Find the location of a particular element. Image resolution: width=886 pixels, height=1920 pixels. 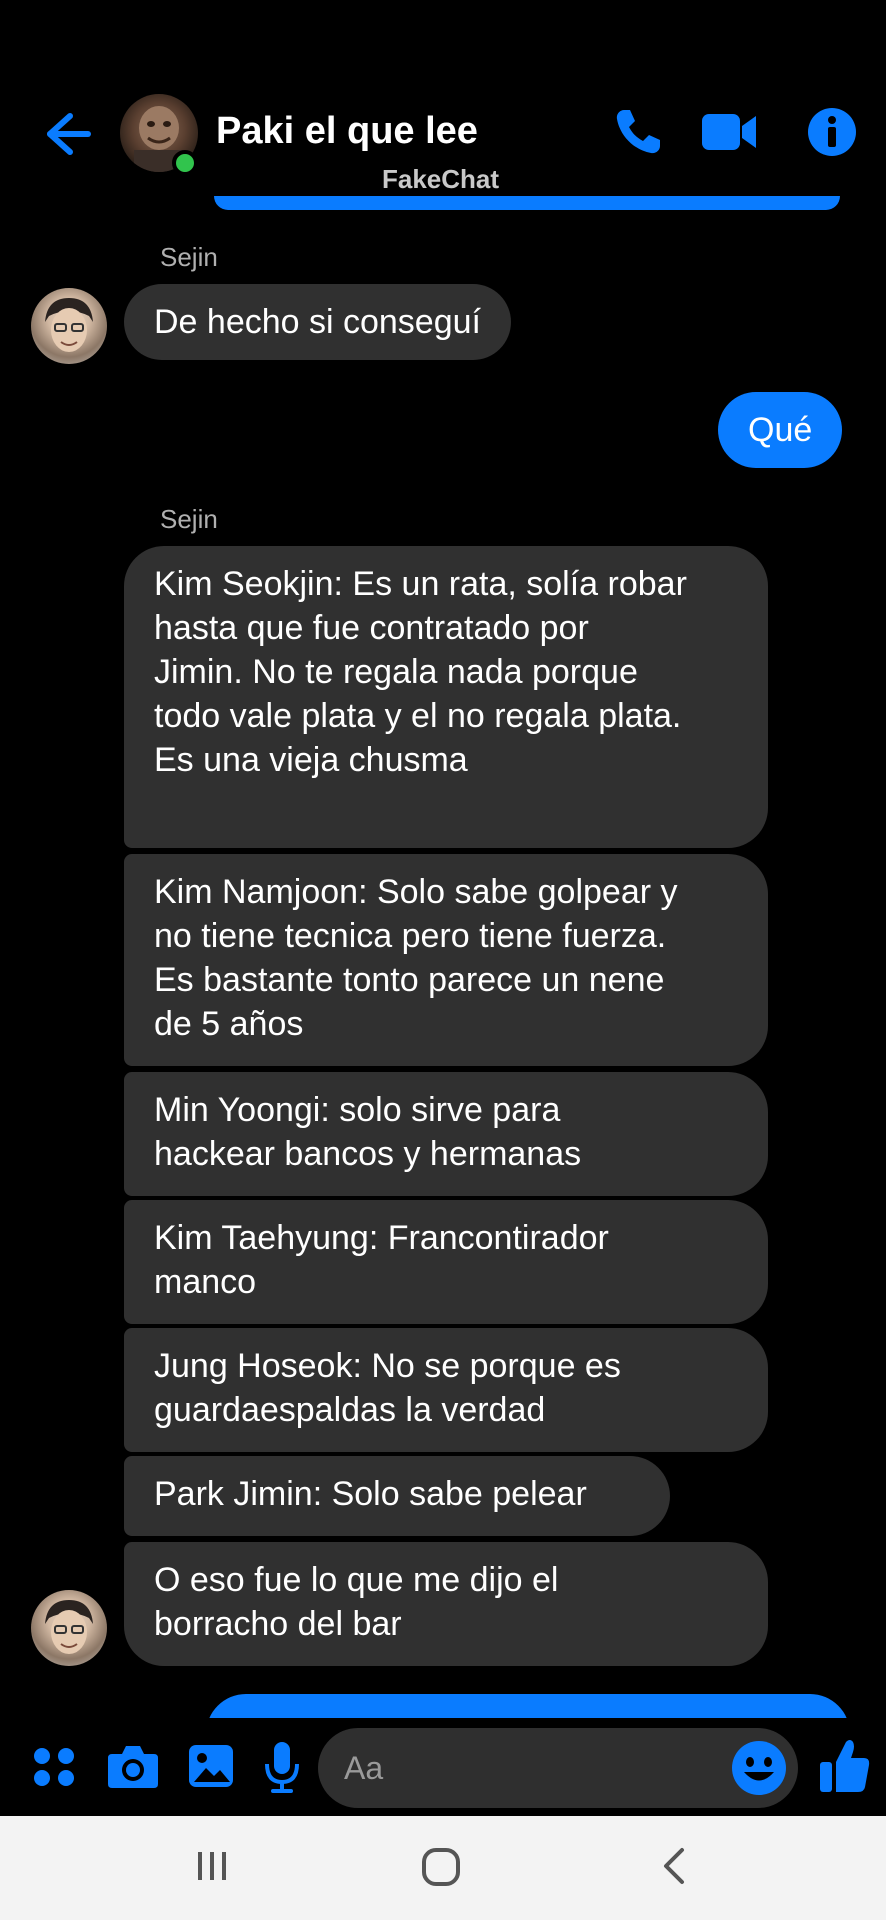

recent-apps-icon is located at coordinates (212, 1866).